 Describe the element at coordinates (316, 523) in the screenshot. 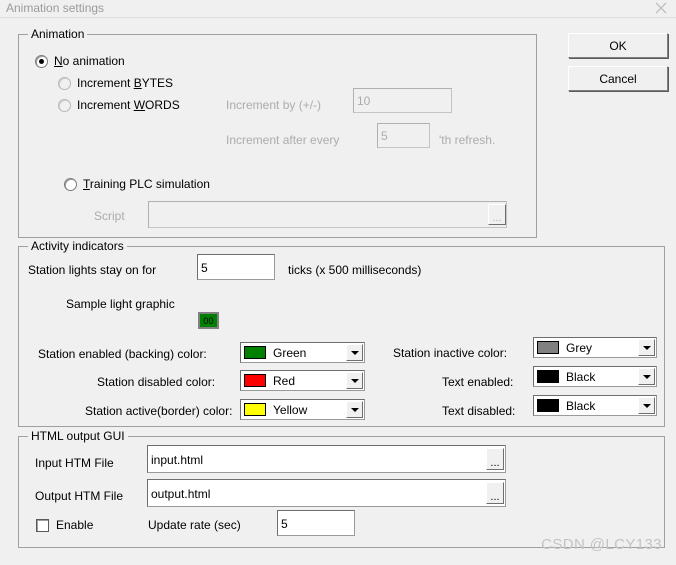

I see `update-rate-input: 5` at that location.